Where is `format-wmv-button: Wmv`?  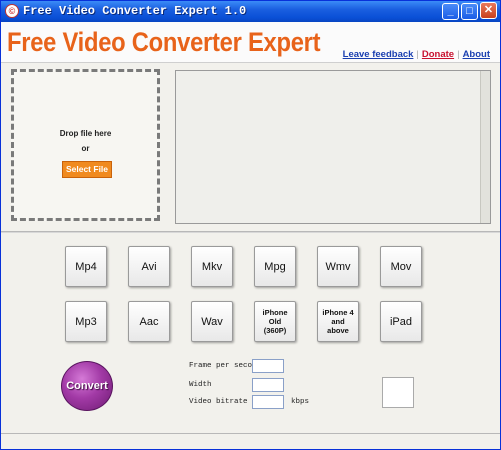
format-wmv-button: Wmv is located at coordinates (338, 266).